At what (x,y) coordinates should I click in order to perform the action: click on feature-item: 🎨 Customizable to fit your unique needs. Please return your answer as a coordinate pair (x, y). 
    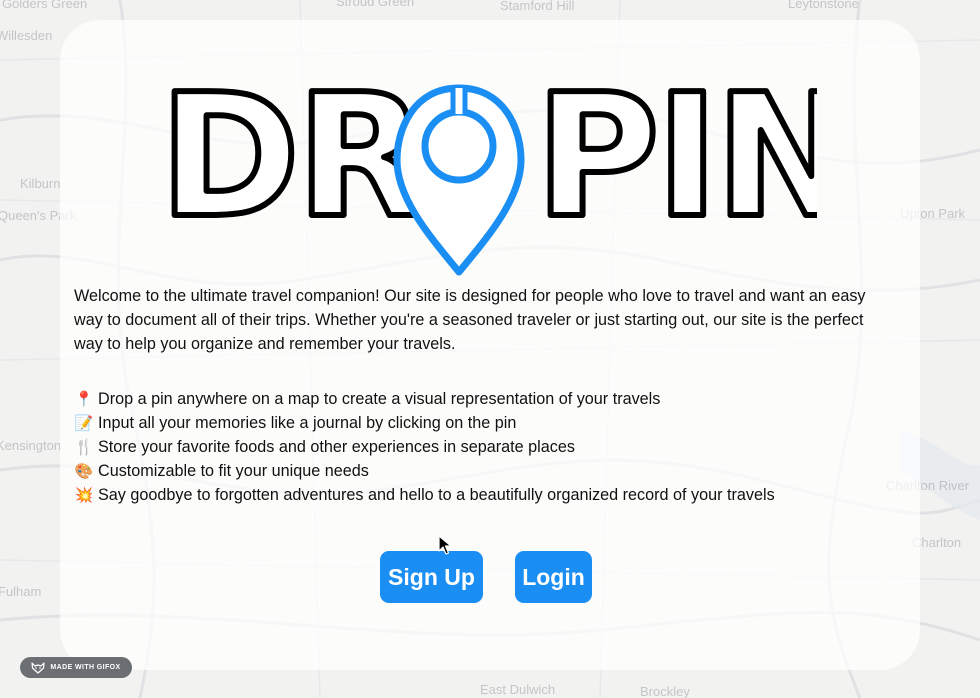
    Looking at the image, I should click on (484, 471).